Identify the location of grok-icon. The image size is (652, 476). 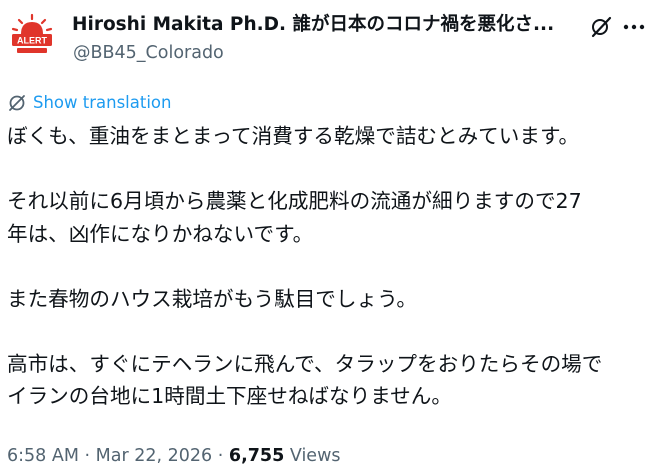
(601, 27).